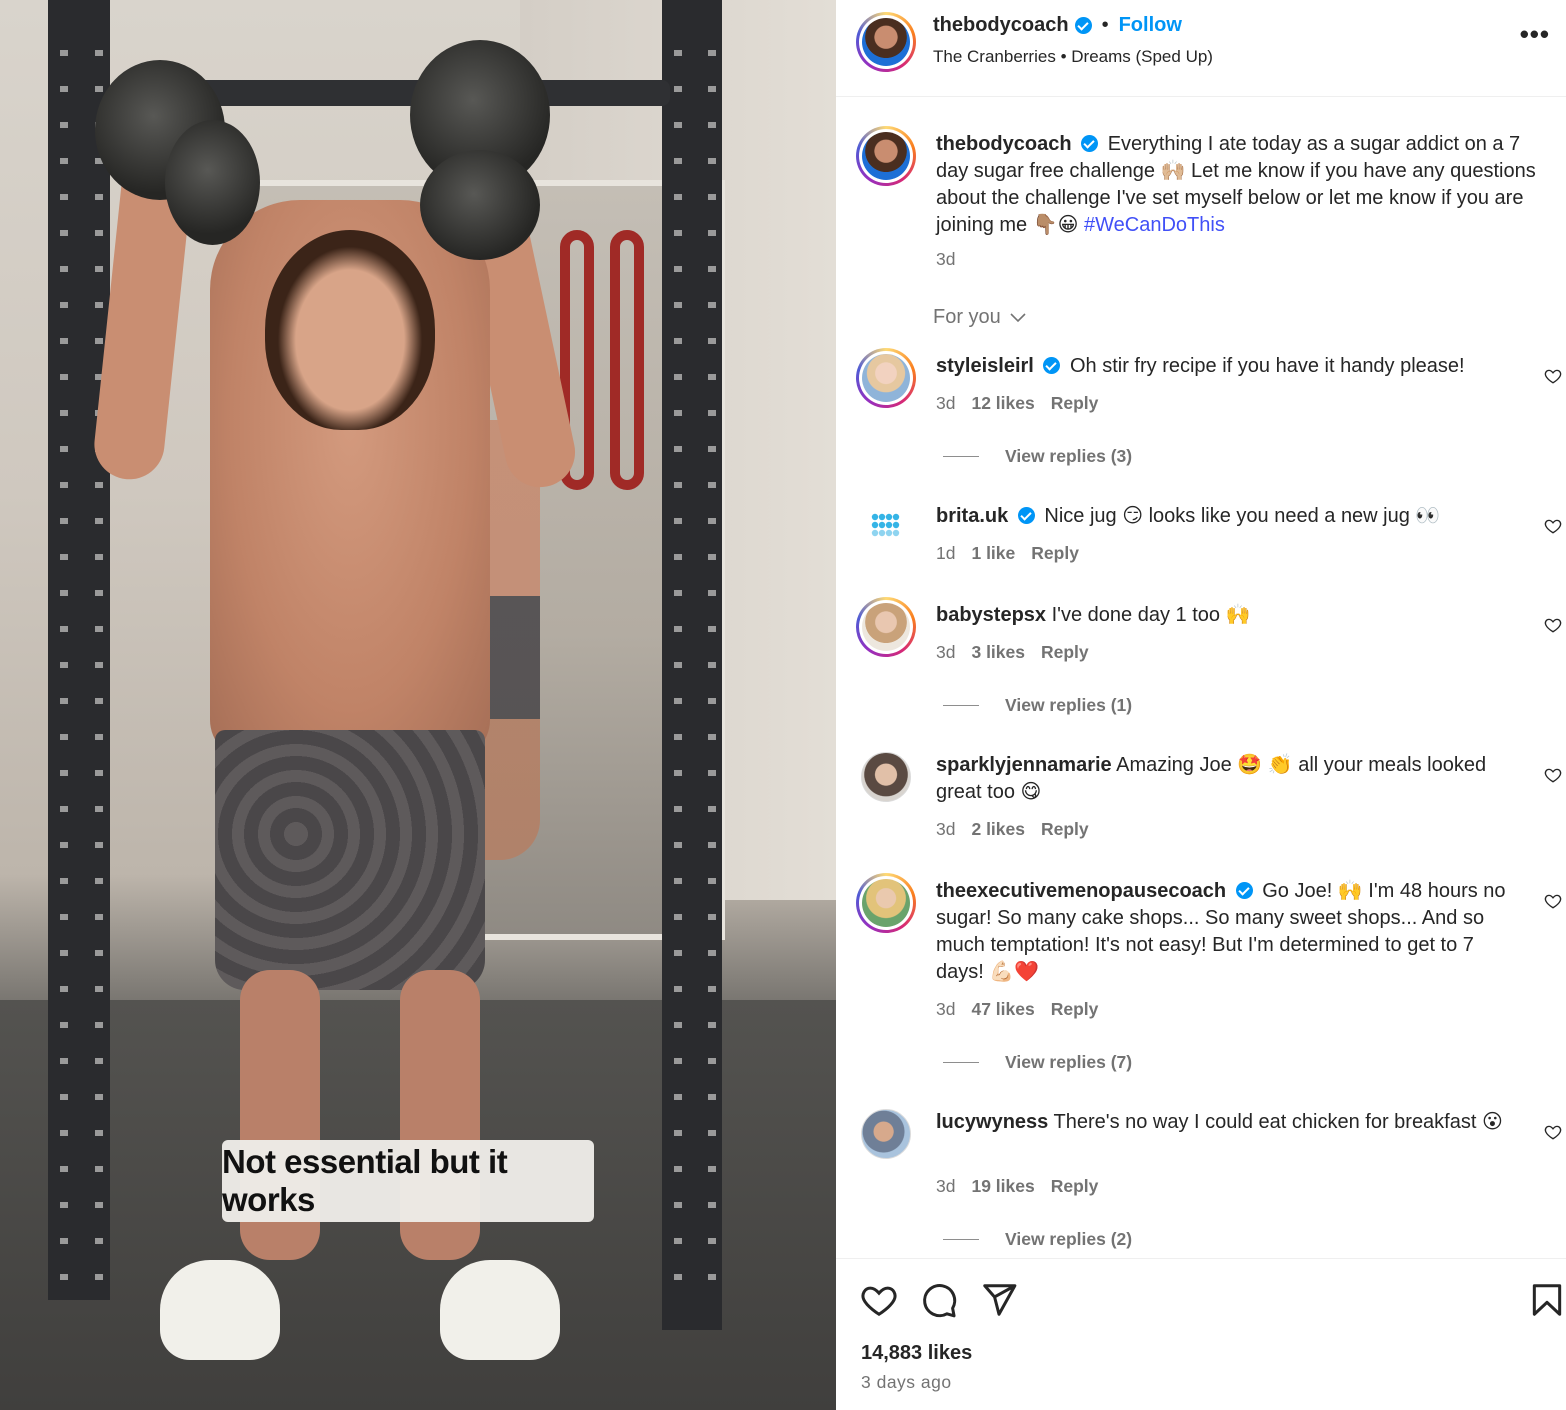  I want to click on comment-likes: 47 likes, so click(1002, 1009).